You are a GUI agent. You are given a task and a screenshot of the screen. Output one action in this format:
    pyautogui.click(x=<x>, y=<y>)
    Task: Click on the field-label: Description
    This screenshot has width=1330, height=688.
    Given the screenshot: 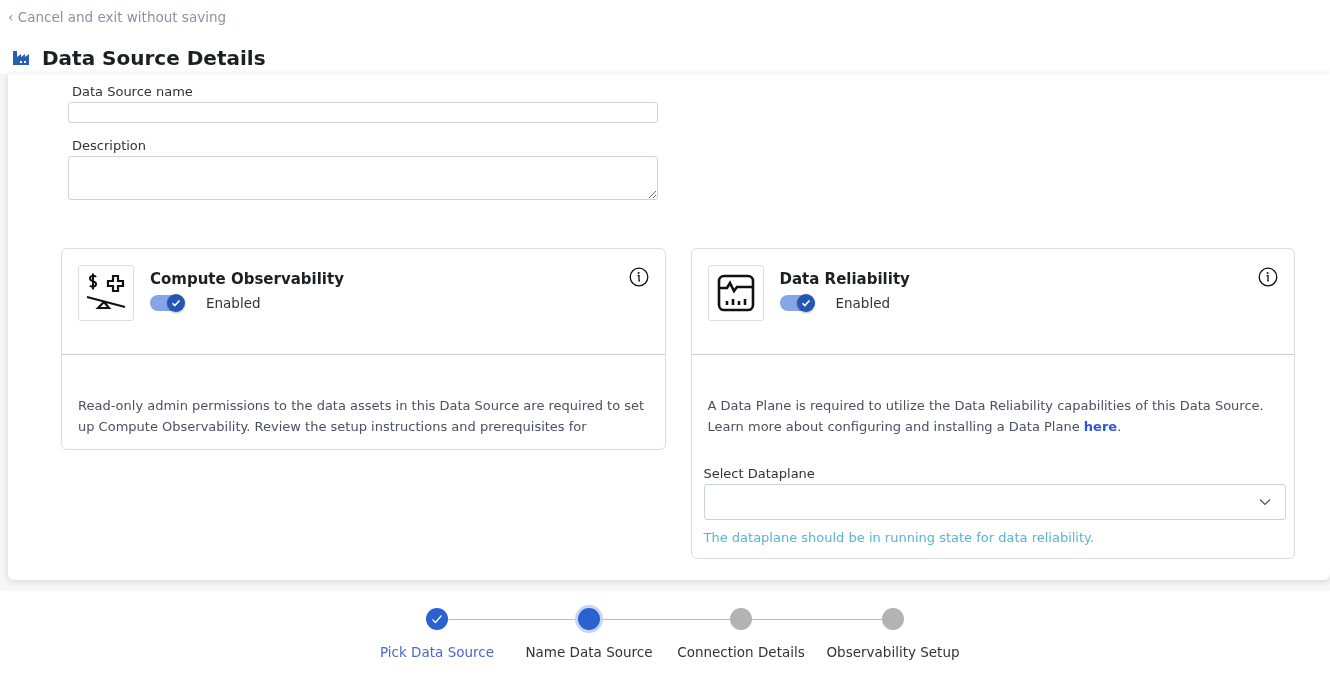 What is the action you would take?
    pyautogui.click(x=110, y=145)
    